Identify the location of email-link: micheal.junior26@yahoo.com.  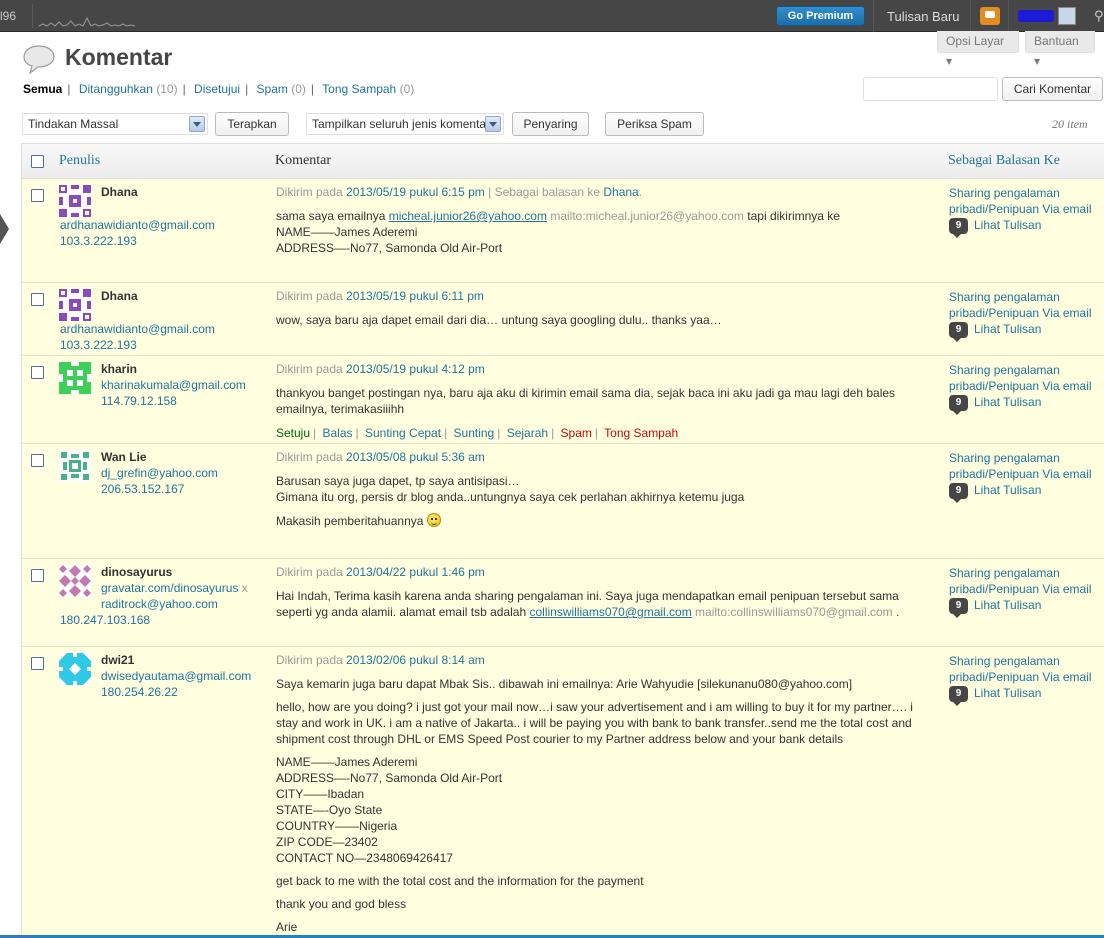
(468, 216).